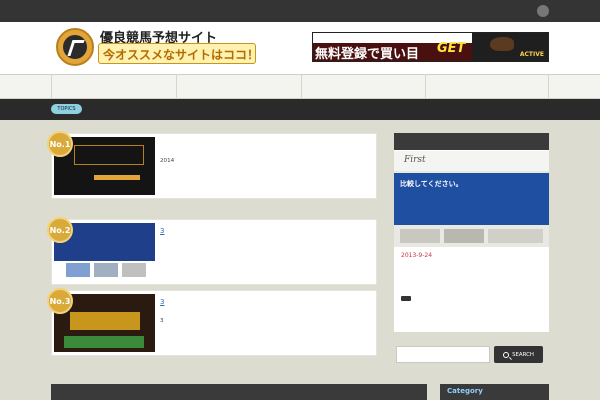 This screenshot has height=400, width=600. I want to click on ad-banner: 無料登録で買い目 GET ACTIVE, so click(430, 47).